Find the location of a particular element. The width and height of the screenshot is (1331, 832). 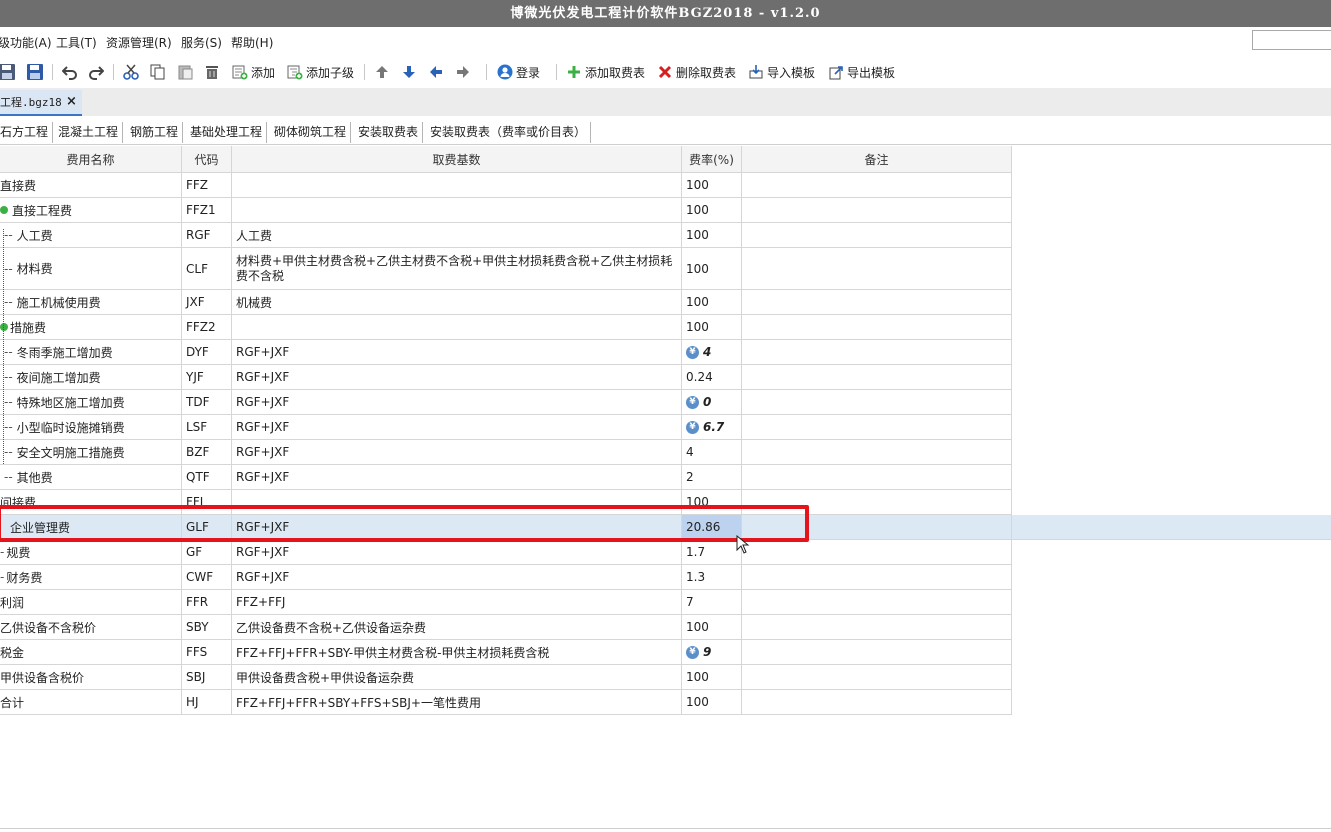

row-base: 乙供设备费不含税+乙供设备运杂费 is located at coordinates (457, 627).